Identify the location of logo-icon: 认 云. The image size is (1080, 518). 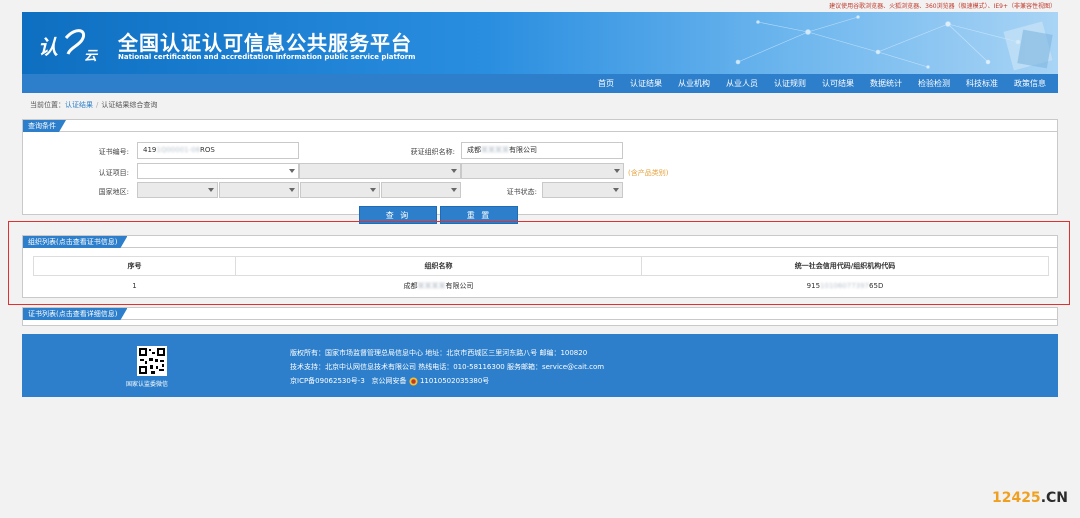
(68, 46).